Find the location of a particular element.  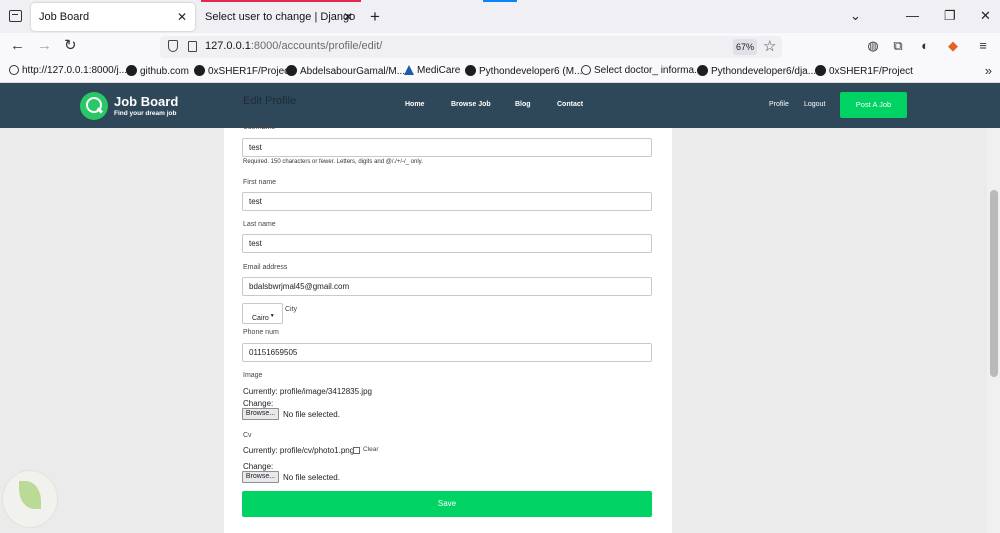

nav-browse-job: Browse Job is located at coordinates (471, 104).